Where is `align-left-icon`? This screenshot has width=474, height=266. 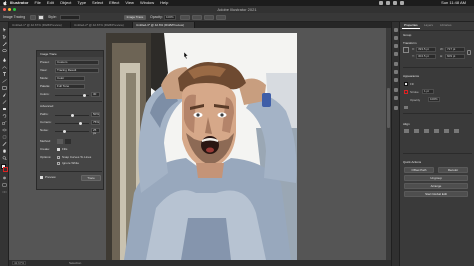 align-left-icon is located at coordinates (406, 131).